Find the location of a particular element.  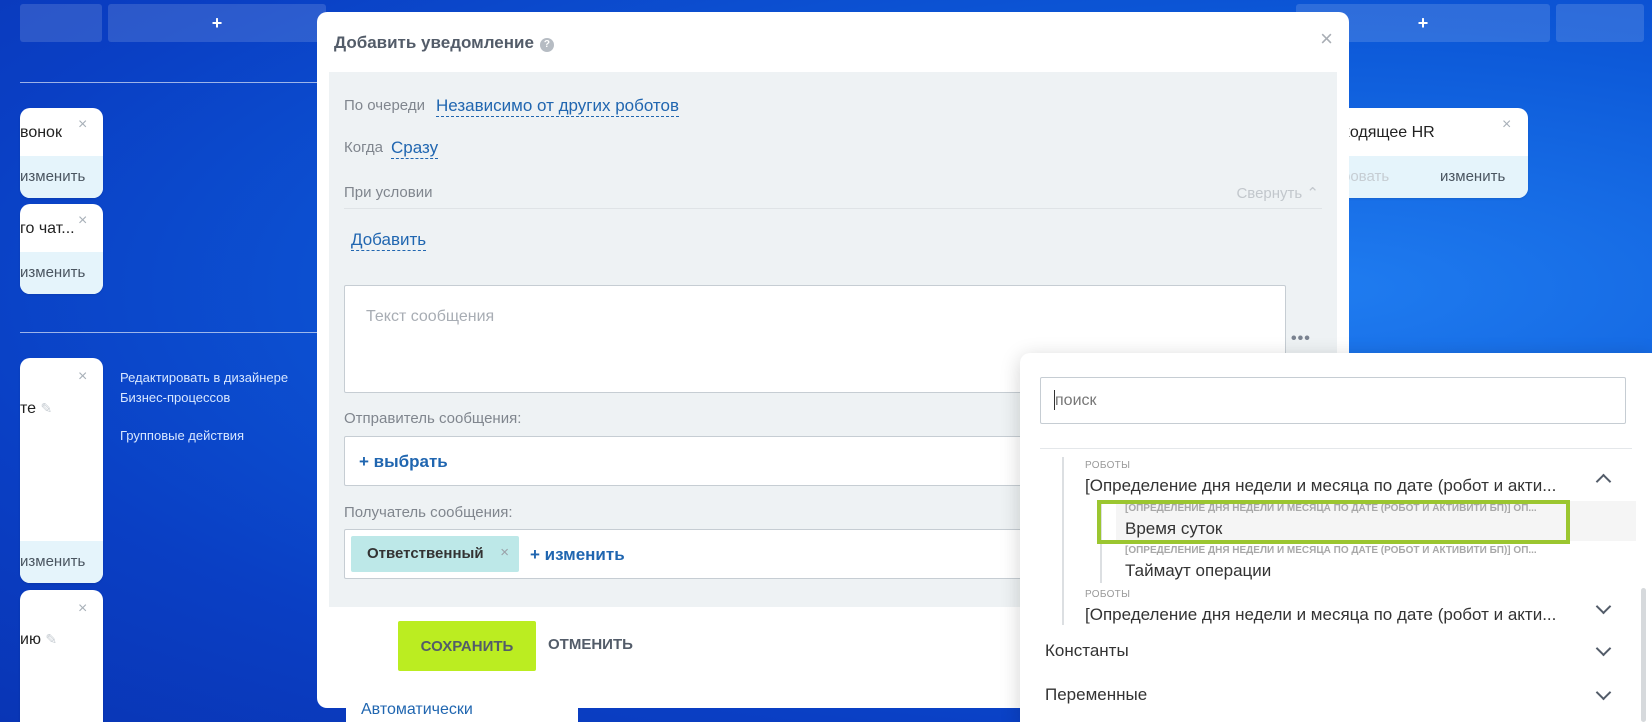

dialog-title-text: Добавить уведомление is located at coordinates (434, 42).